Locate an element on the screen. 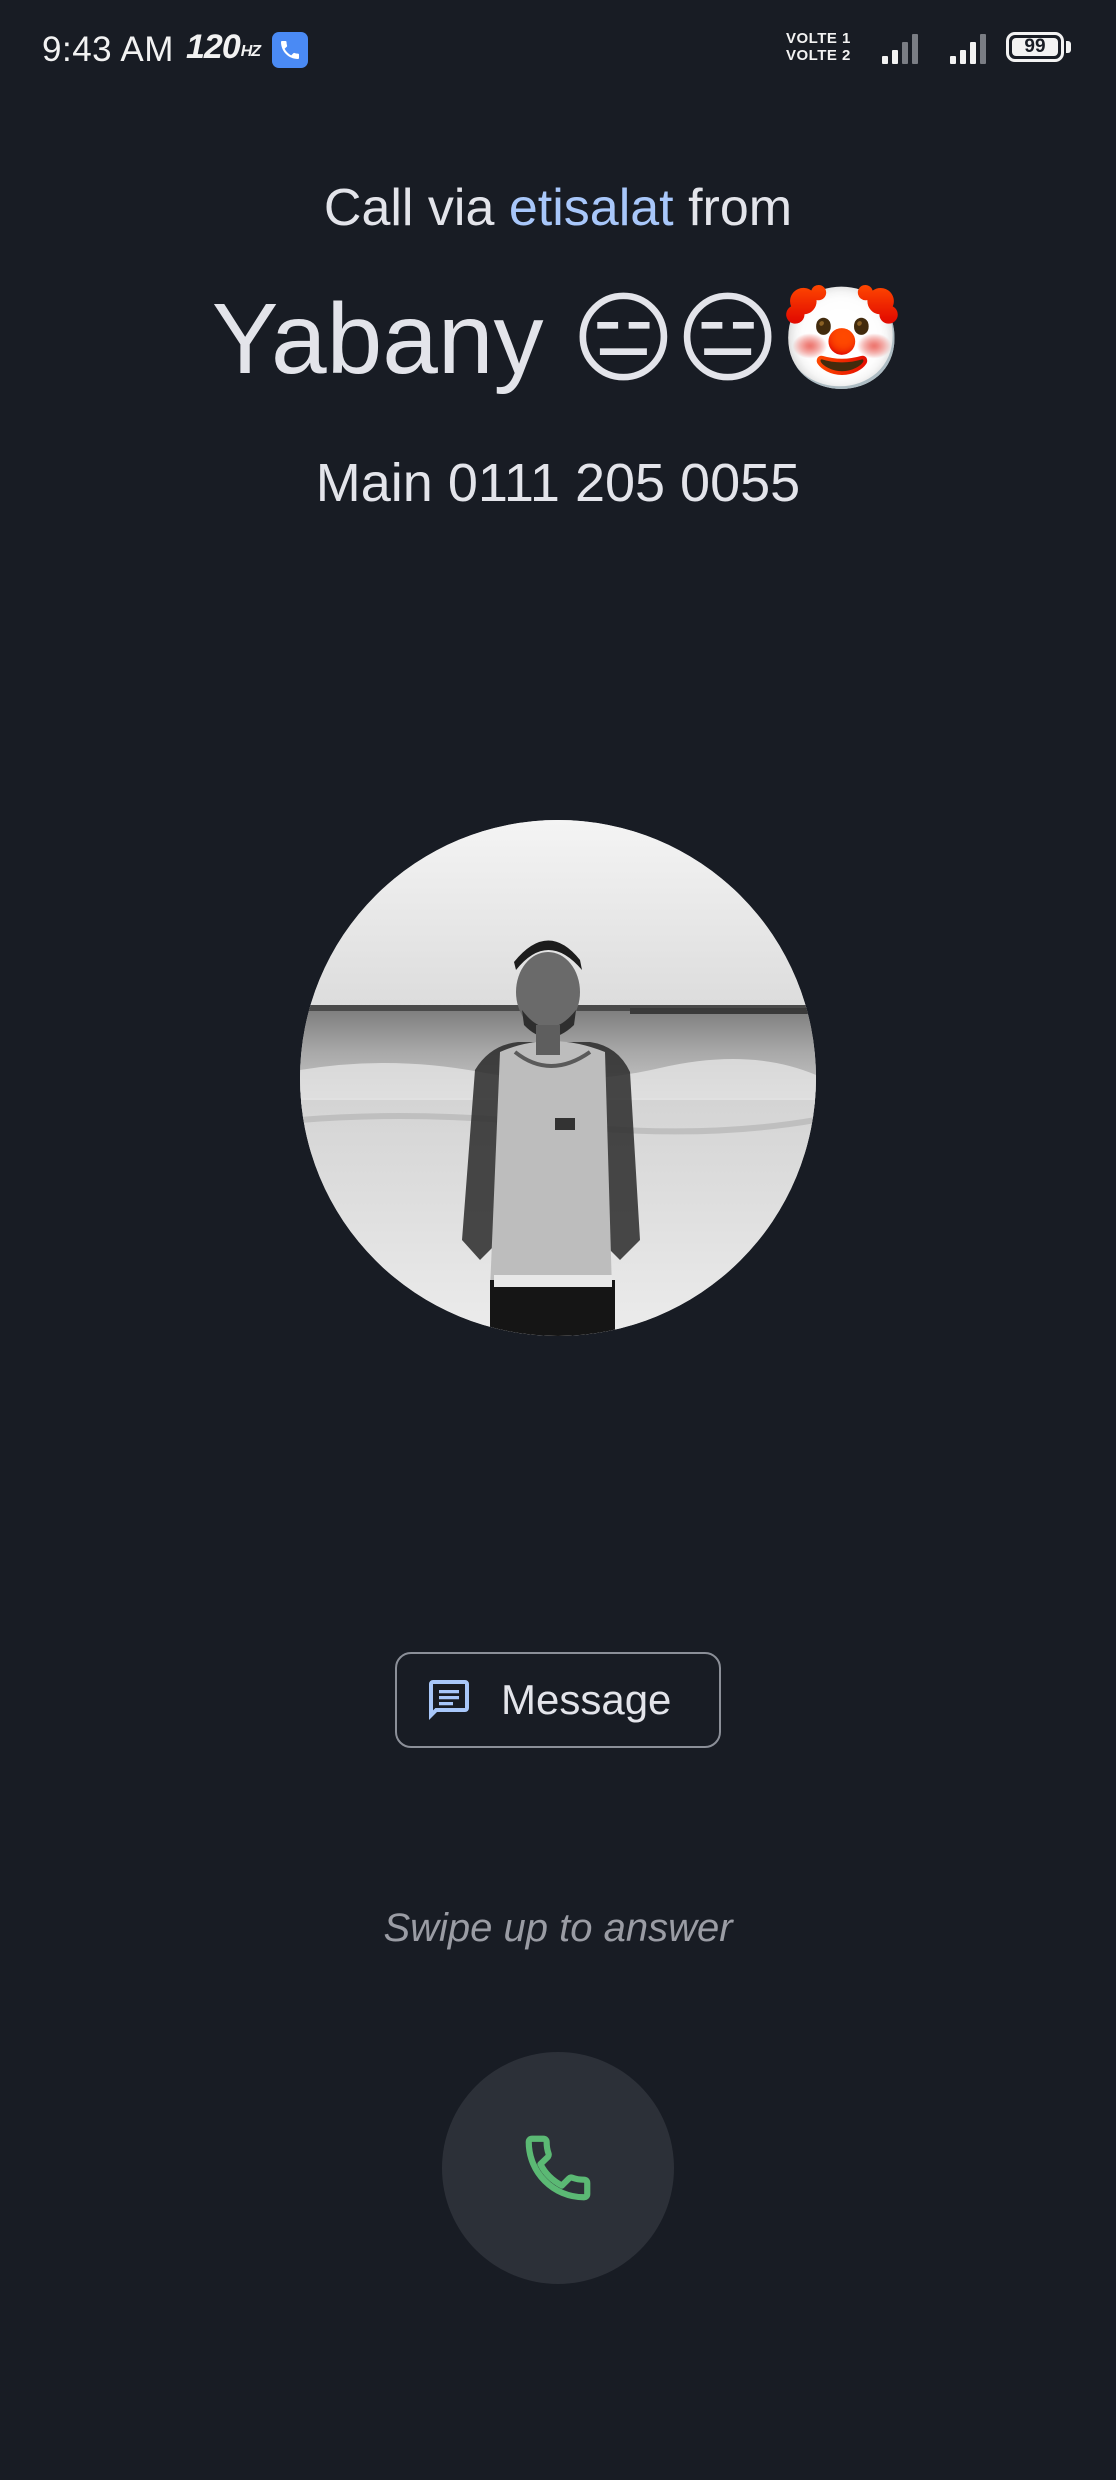  refresh-rate-unit: HZ is located at coordinates (250, 51).